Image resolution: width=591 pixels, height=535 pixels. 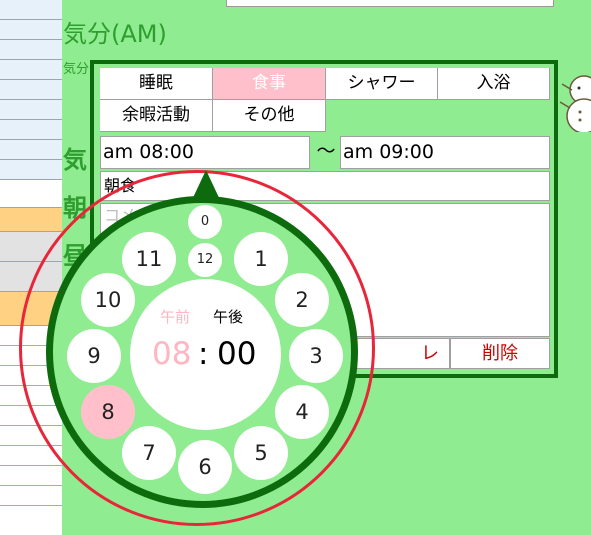 I want to click on delete-button: 削除, so click(x=500, y=353).